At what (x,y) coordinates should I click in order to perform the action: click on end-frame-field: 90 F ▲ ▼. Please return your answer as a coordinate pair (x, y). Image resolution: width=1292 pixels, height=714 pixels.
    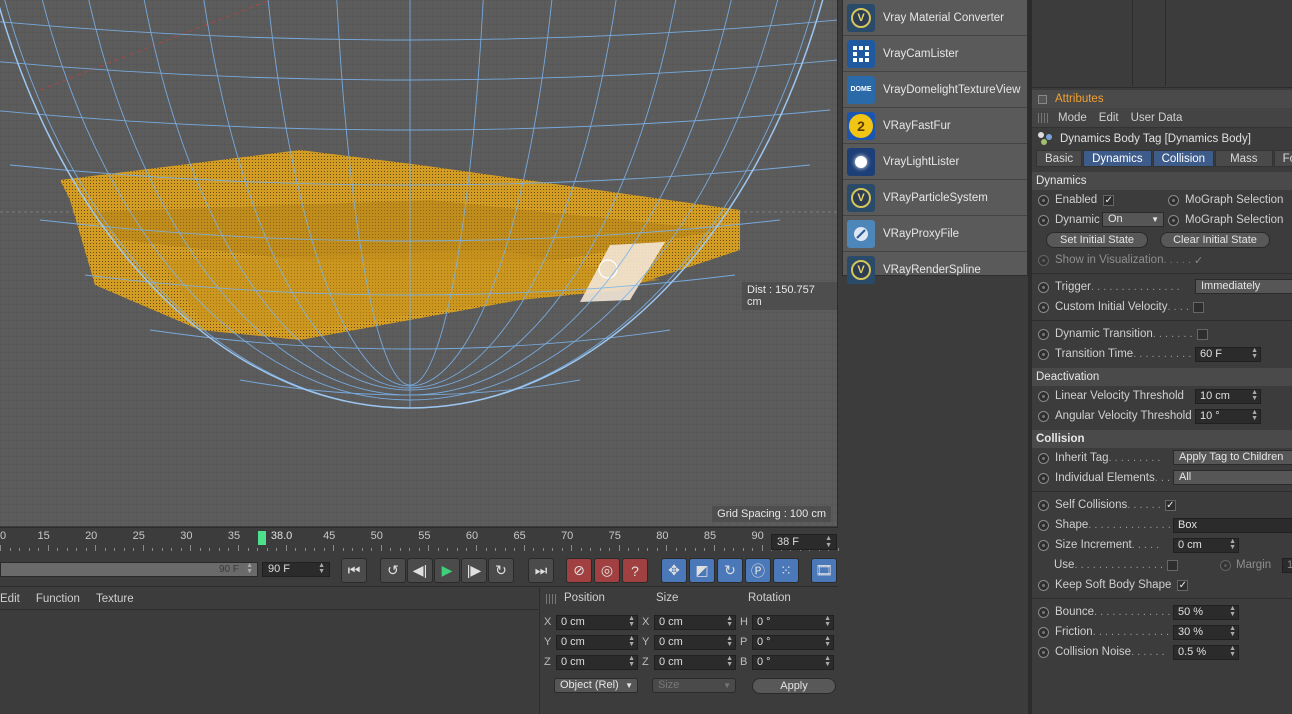
    Looking at the image, I should click on (296, 569).